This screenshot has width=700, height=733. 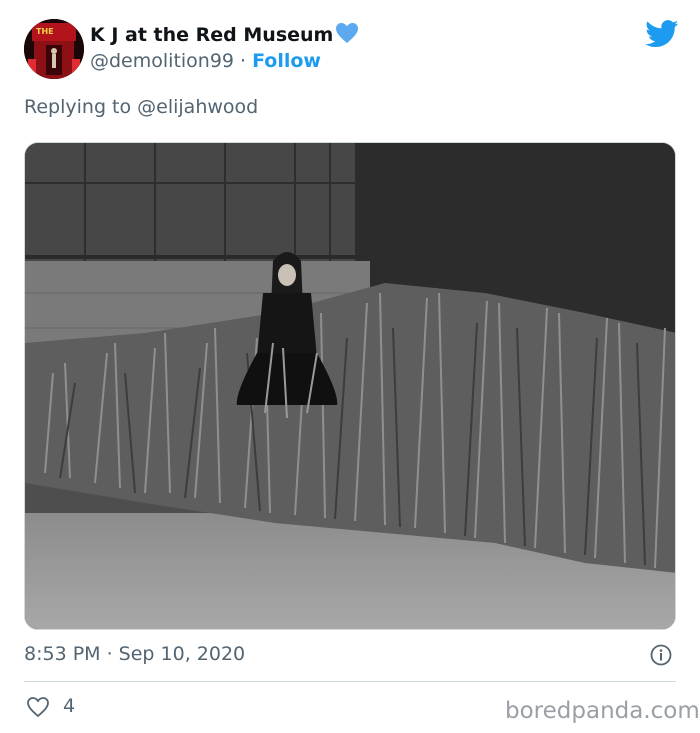 I want to click on twitter-bird-icon, so click(x=662, y=34).